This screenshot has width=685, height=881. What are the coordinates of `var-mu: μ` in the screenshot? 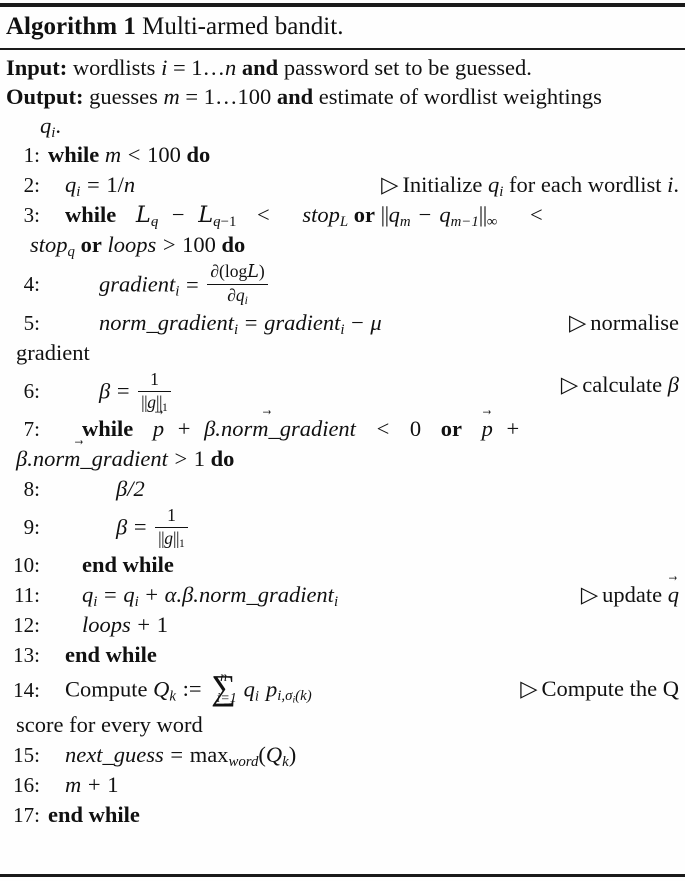 It's located at (376, 322).